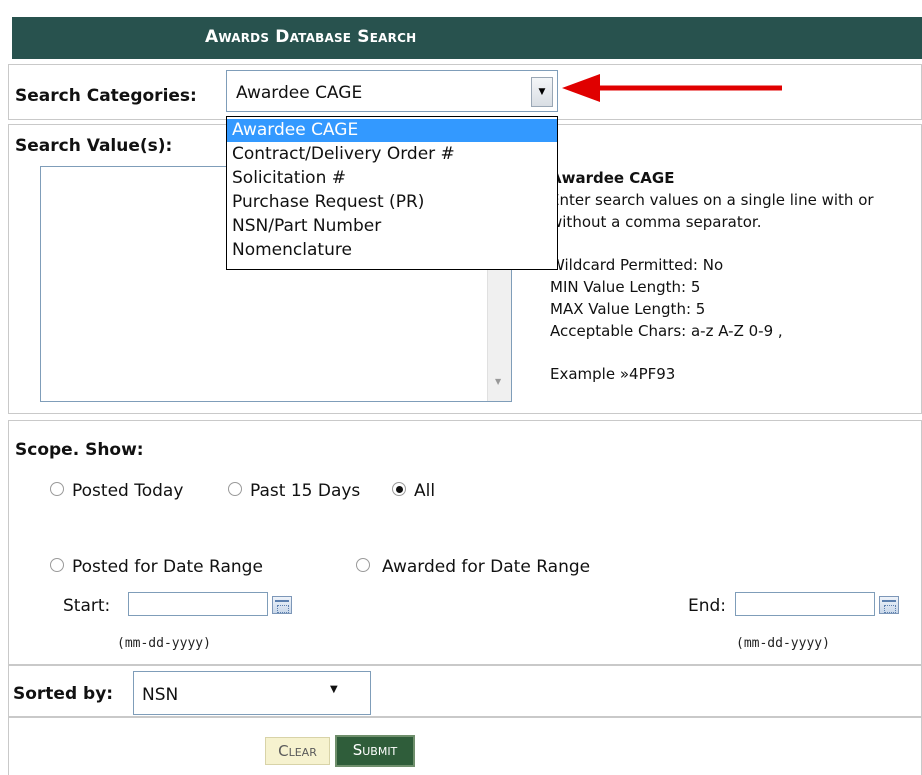 The image size is (922, 775). Describe the element at coordinates (363, 565) in the screenshot. I see `radio-awarded-date-range` at that location.